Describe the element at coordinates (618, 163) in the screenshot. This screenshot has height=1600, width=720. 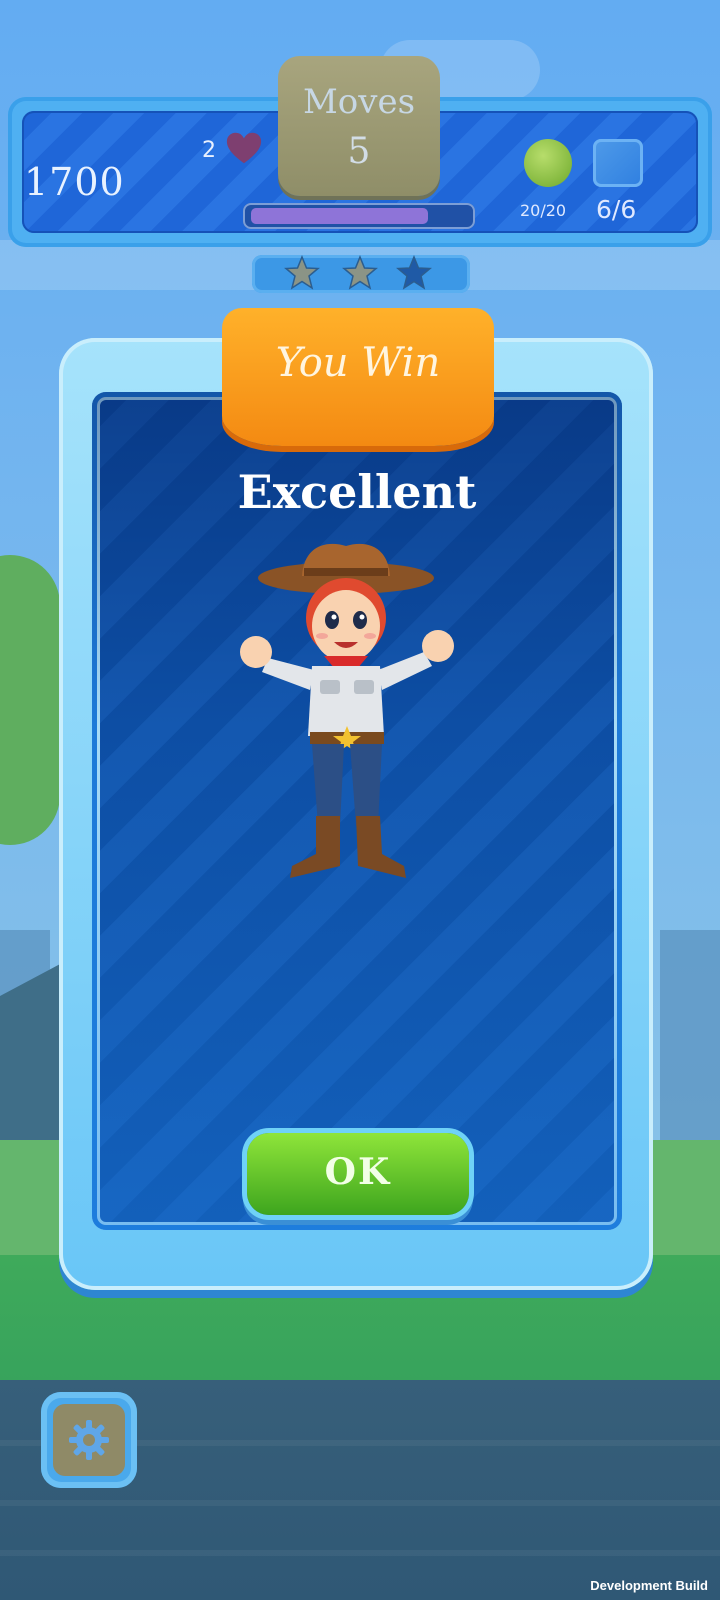
I see `ice-tile-goal-icon` at that location.